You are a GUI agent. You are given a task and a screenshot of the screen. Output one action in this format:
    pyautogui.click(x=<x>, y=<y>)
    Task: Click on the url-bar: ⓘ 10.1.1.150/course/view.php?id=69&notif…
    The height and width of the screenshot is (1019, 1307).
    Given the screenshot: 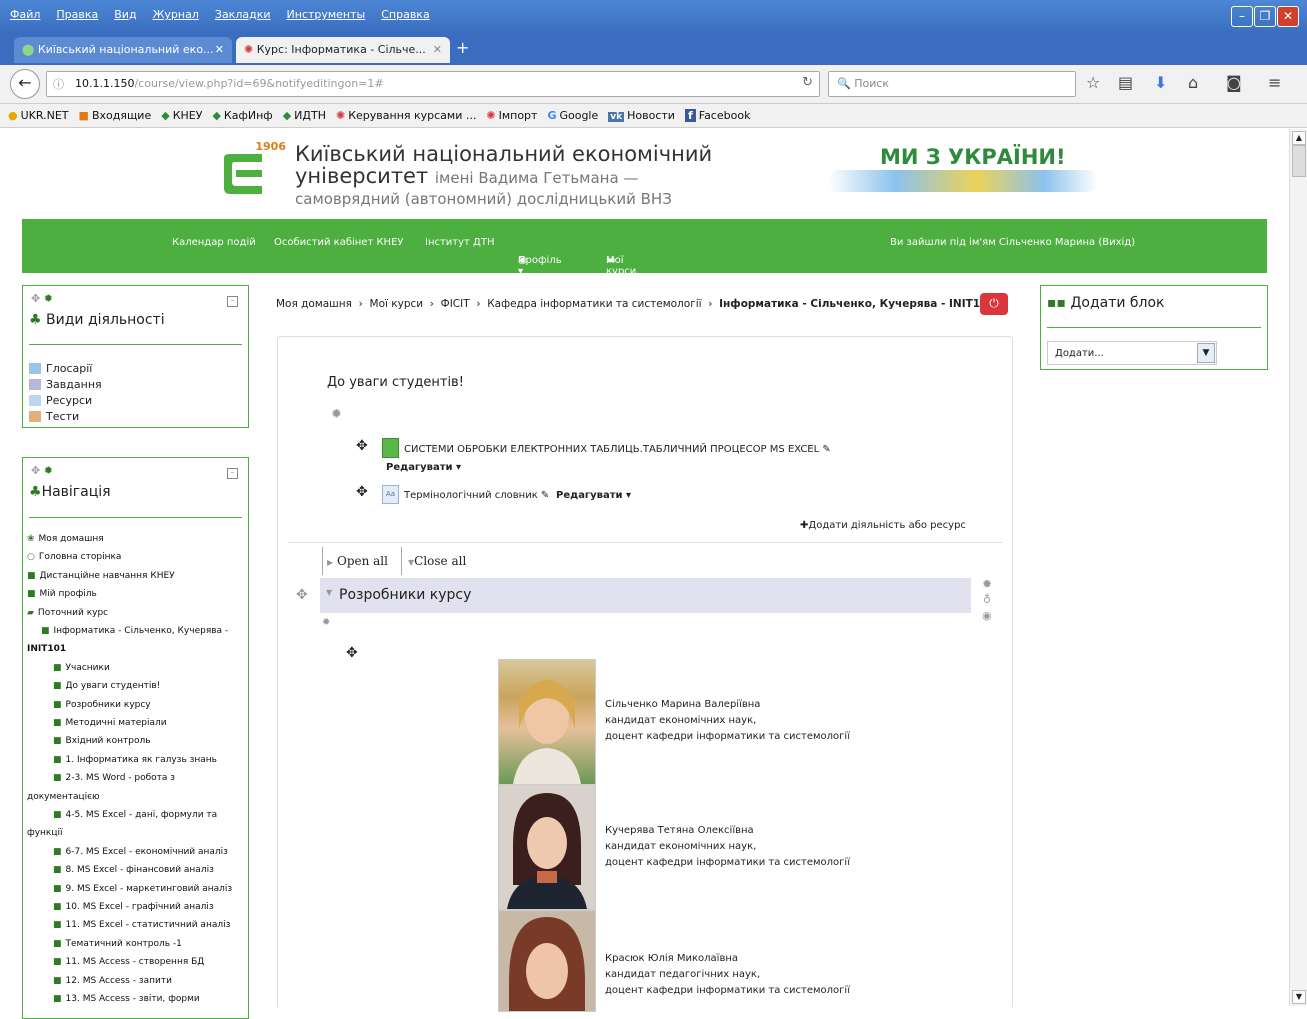 What is the action you would take?
    pyautogui.click(x=433, y=84)
    